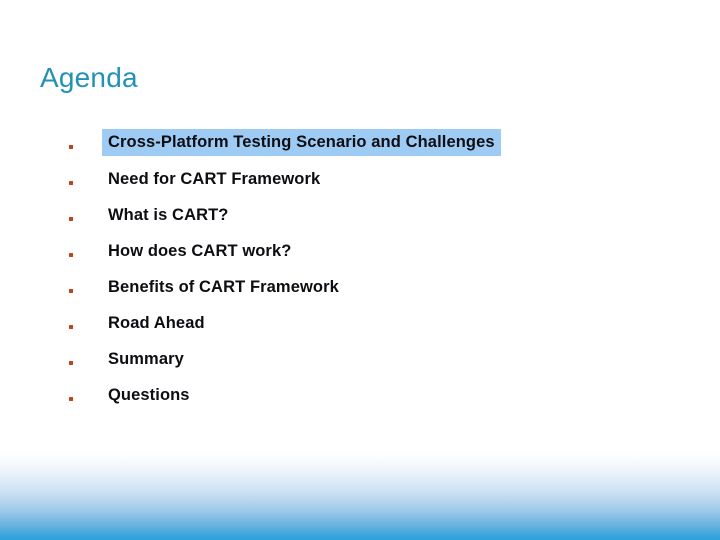 Image resolution: width=720 pixels, height=540 pixels. I want to click on list-item: What is CART?, so click(360, 219).